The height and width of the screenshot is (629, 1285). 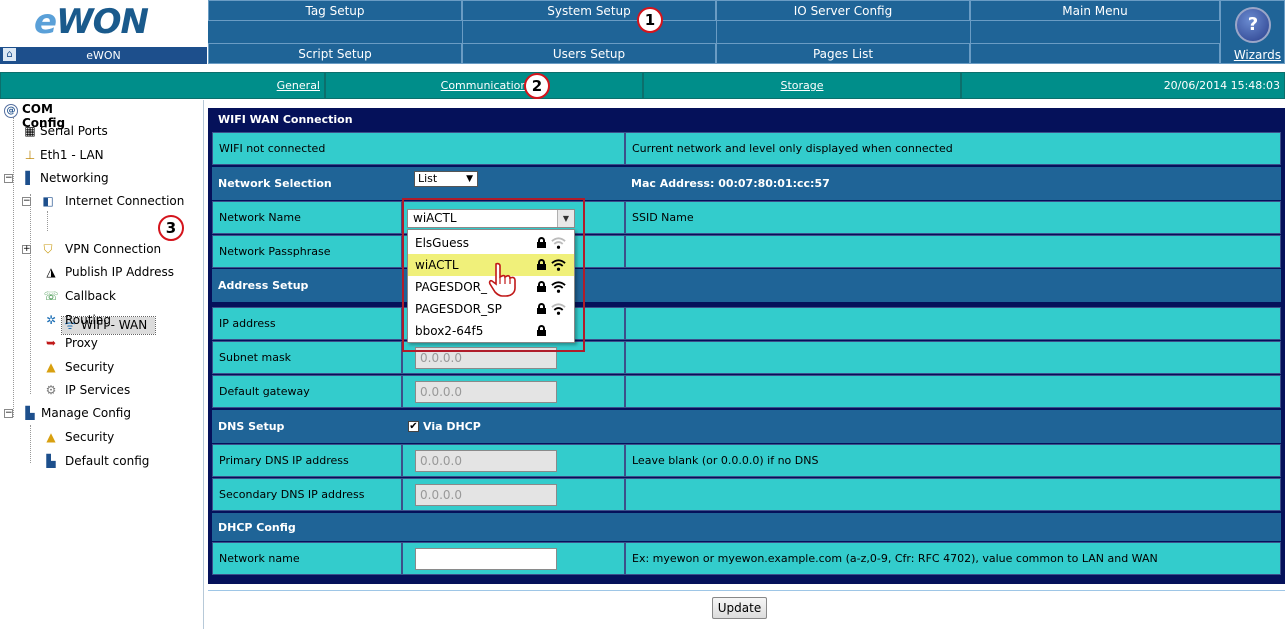 What do you see at coordinates (203, 364) in the screenshot?
I see `sidebar-divider` at bounding box center [203, 364].